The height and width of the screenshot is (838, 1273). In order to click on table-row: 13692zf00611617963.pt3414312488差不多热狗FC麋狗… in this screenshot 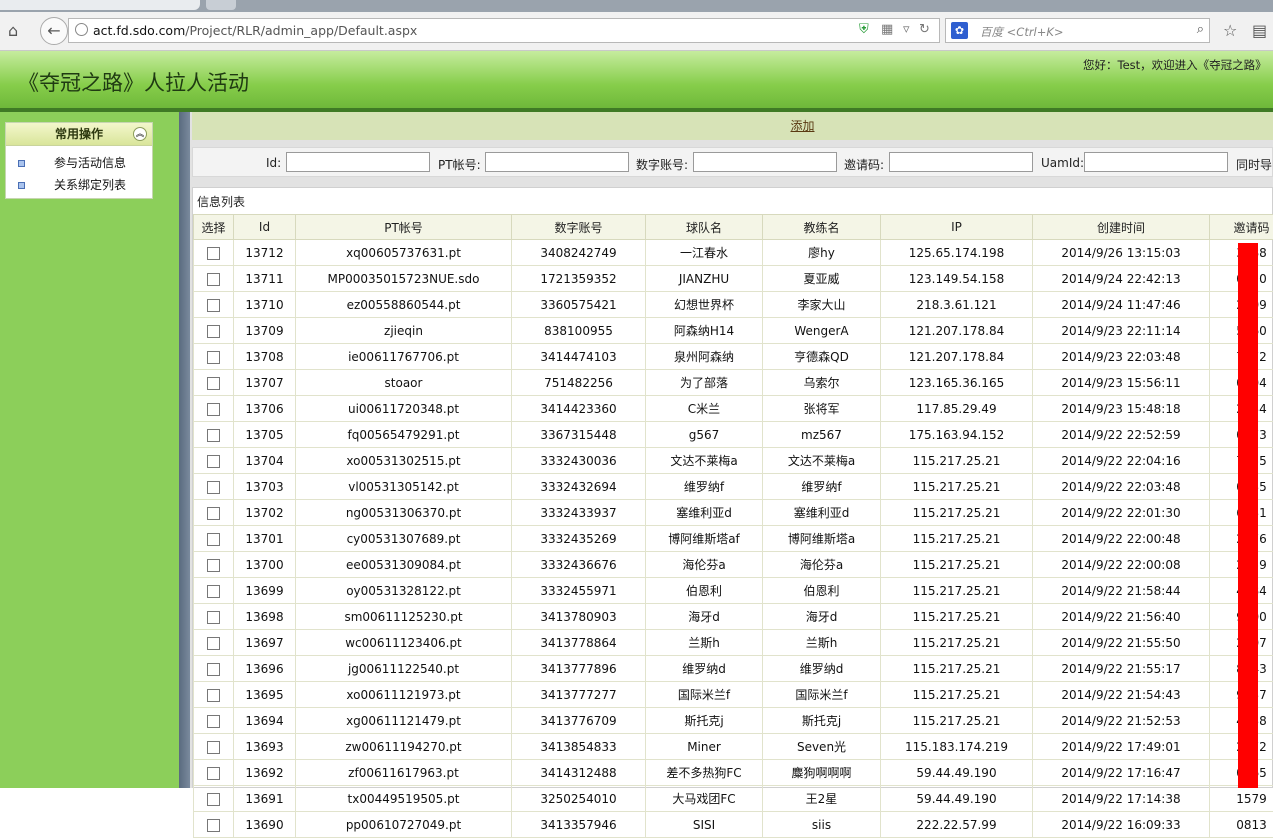, I will do `click(733, 773)`.